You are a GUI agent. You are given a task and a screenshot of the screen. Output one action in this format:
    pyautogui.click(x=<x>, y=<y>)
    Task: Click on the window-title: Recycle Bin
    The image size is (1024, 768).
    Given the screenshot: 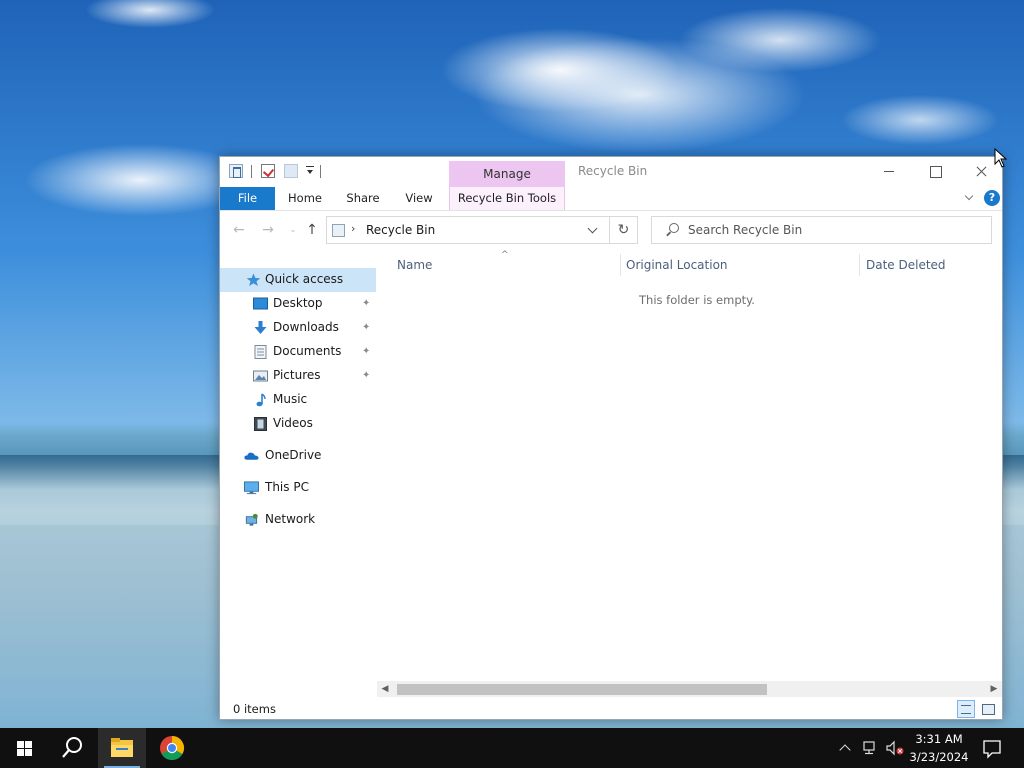 What is the action you would take?
    pyautogui.click(x=613, y=171)
    